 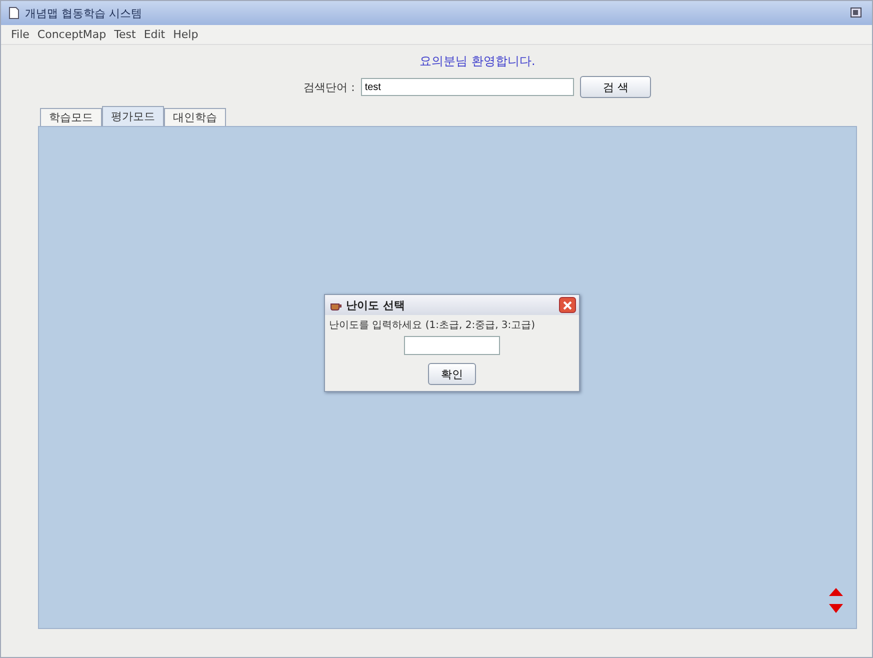 I want to click on welcome-text: 요의분님 환영합니다., so click(x=478, y=61).